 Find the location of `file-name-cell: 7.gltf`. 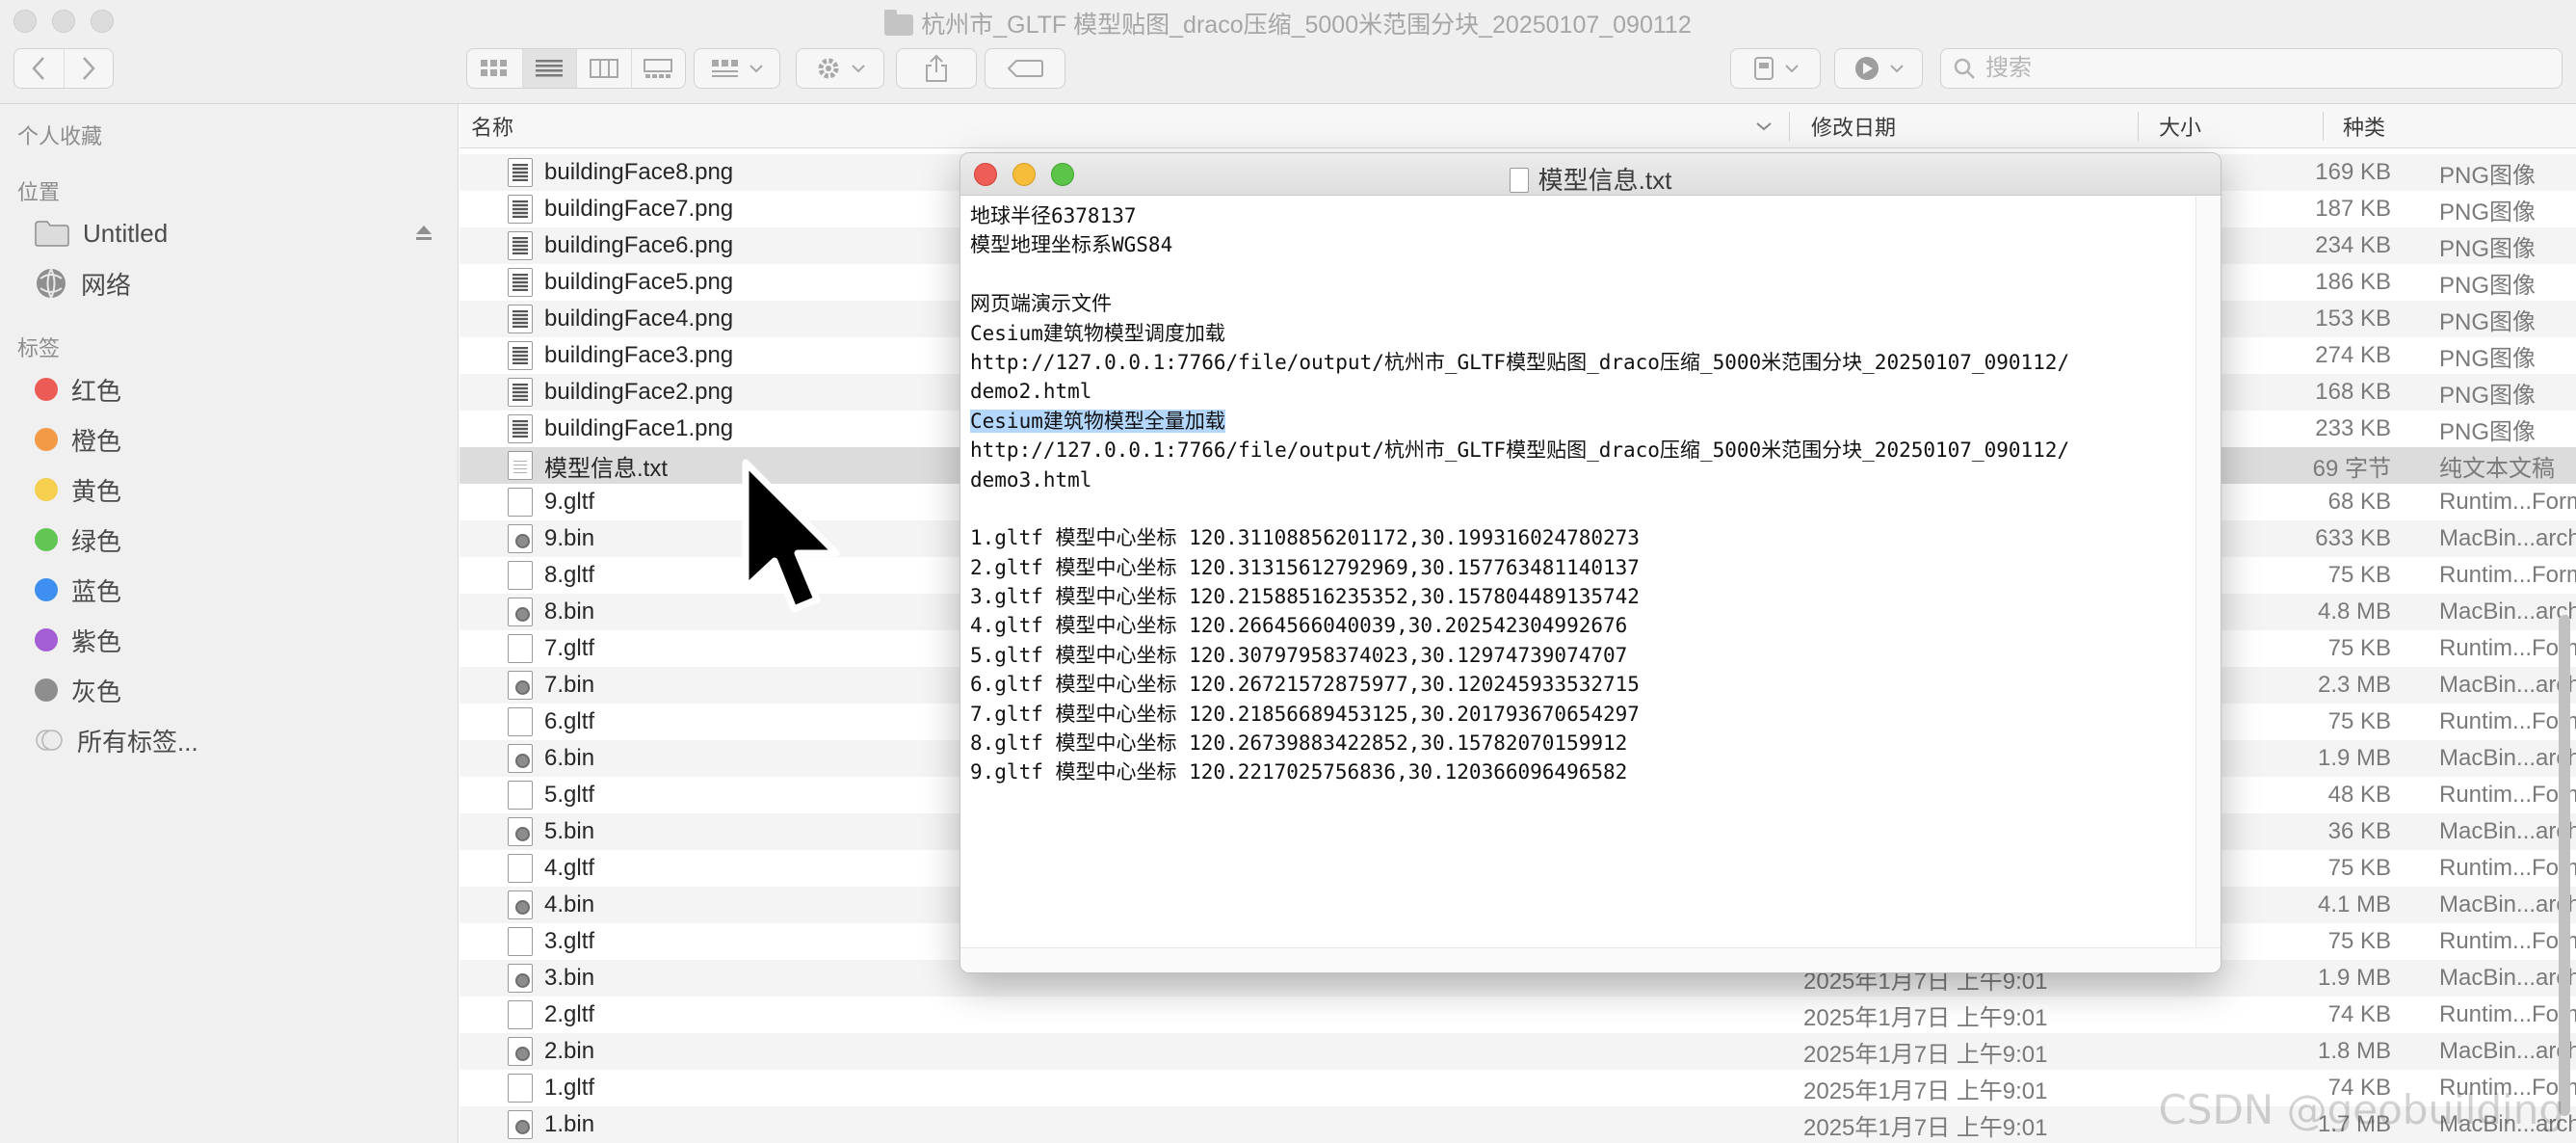

file-name-cell: 7.gltf is located at coordinates (551, 648).